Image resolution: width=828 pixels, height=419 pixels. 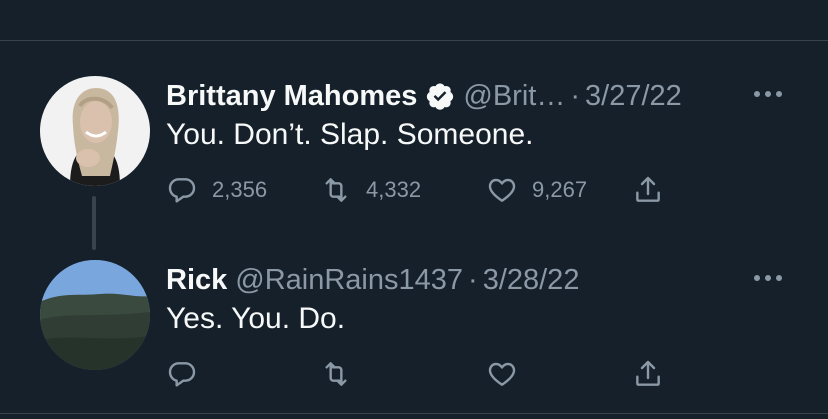 What do you see at coordinates (94, 223) in the screenshot?
I see `thread-connector` at bounding box center [94, 223].